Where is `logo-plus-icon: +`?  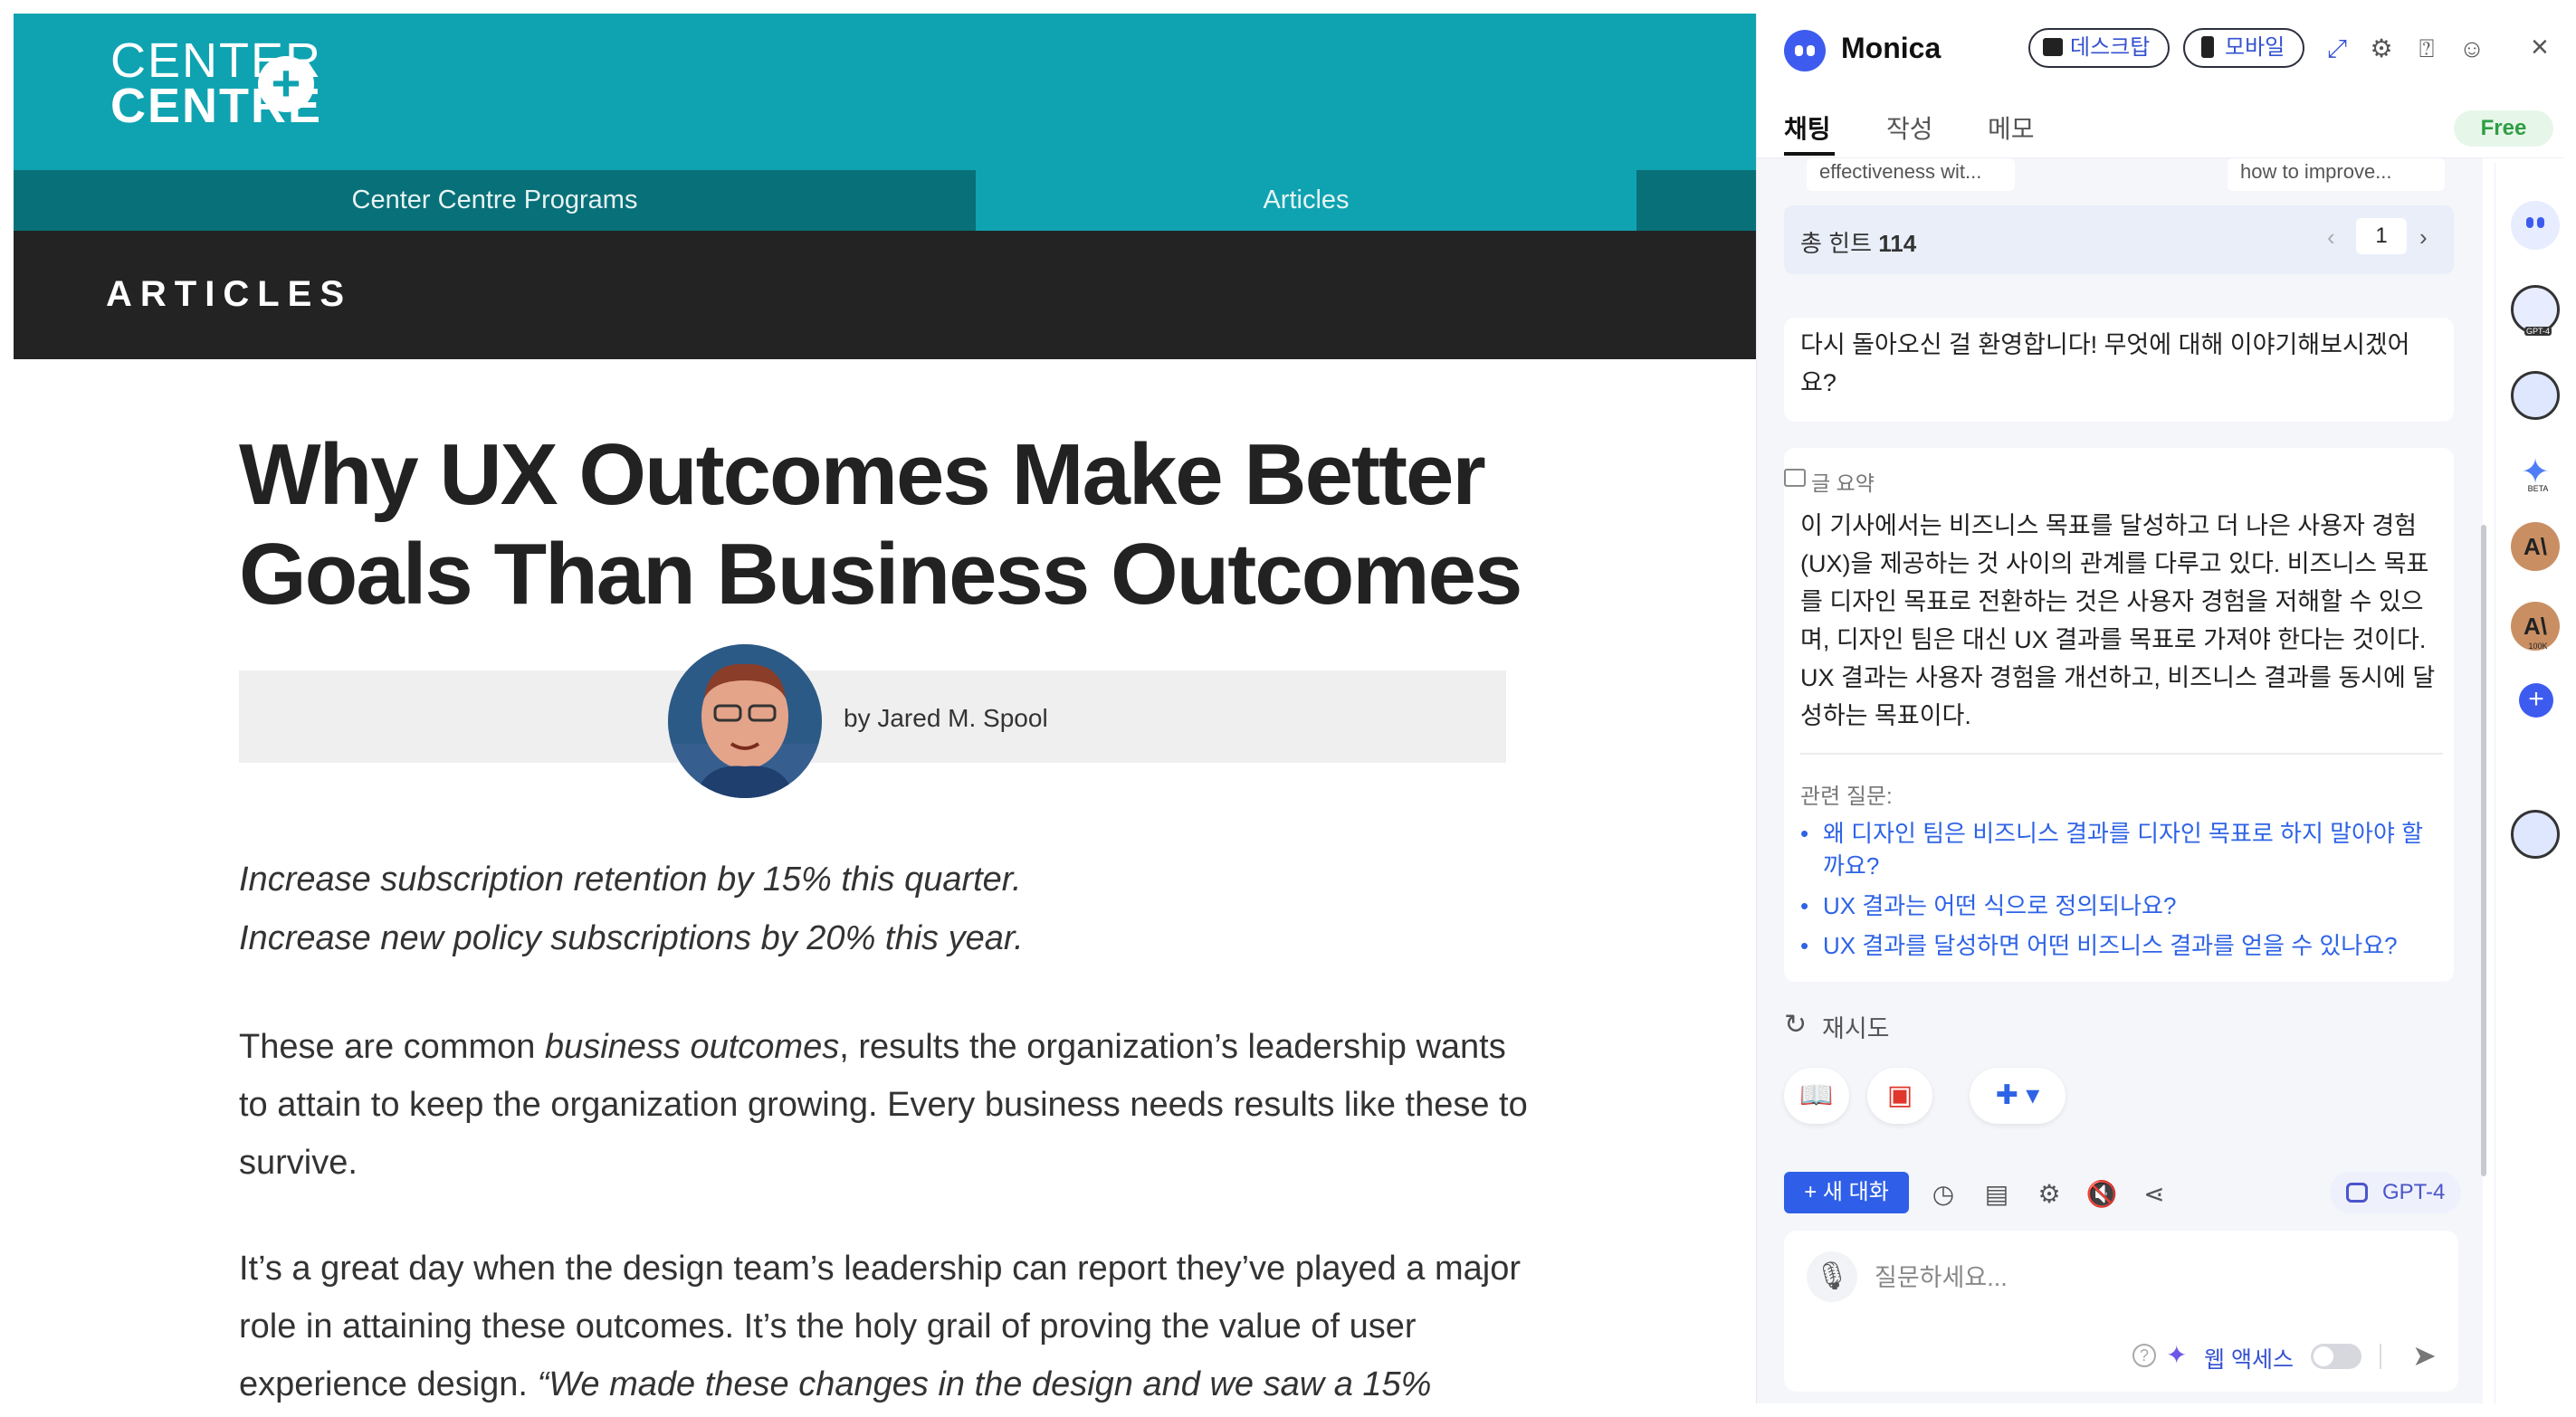
logo-plus-icon: + is located at coordinates (286, 84).